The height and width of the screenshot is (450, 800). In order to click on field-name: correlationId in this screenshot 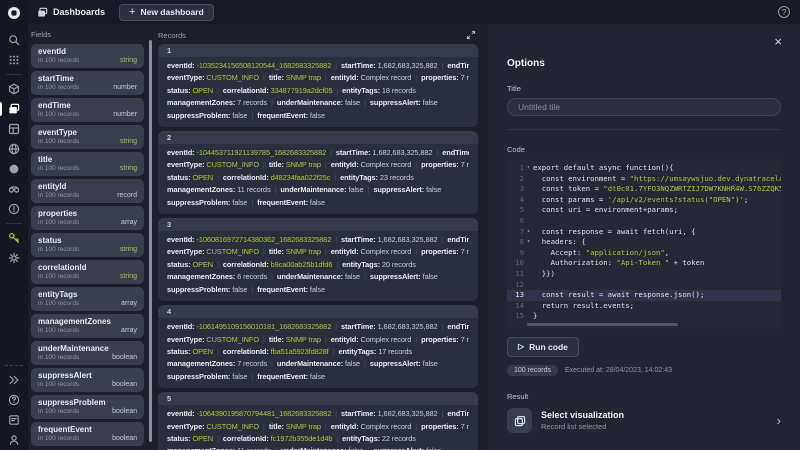, I will do `click(62, 267)`.